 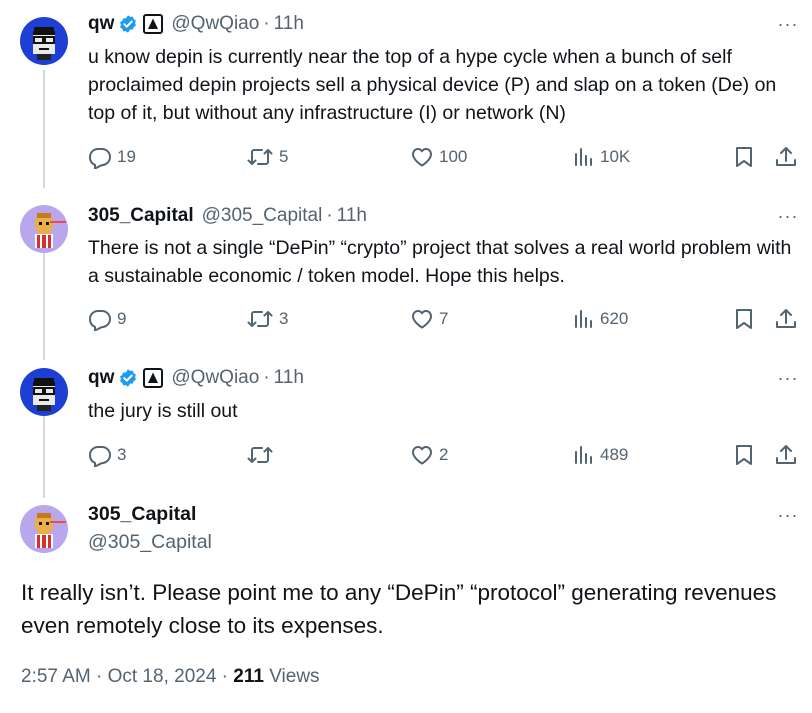 I want to click on views-label: Views, so click(x=291, y=676).